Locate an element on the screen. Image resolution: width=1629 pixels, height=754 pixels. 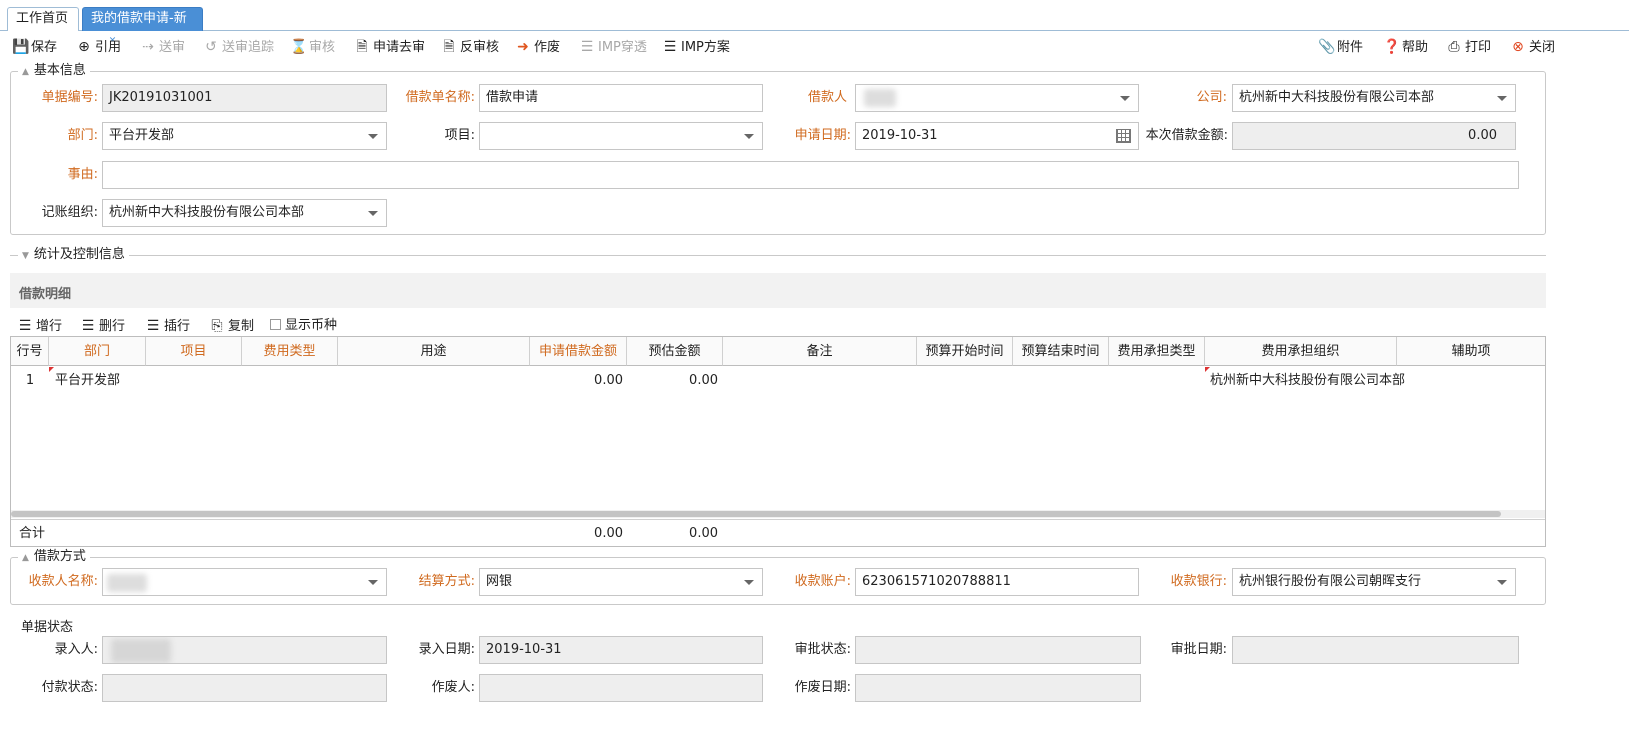
pay-status-field is located at coordinates (244, 688).